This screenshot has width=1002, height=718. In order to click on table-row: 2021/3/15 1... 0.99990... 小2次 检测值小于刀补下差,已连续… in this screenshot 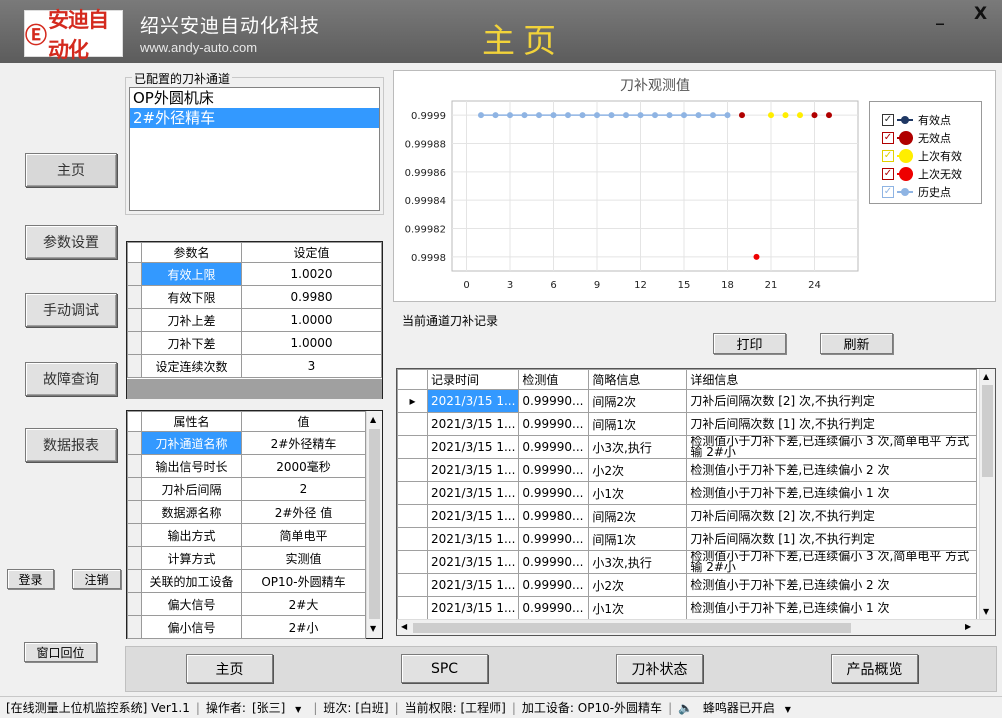, I will do `click(687, 470)`.